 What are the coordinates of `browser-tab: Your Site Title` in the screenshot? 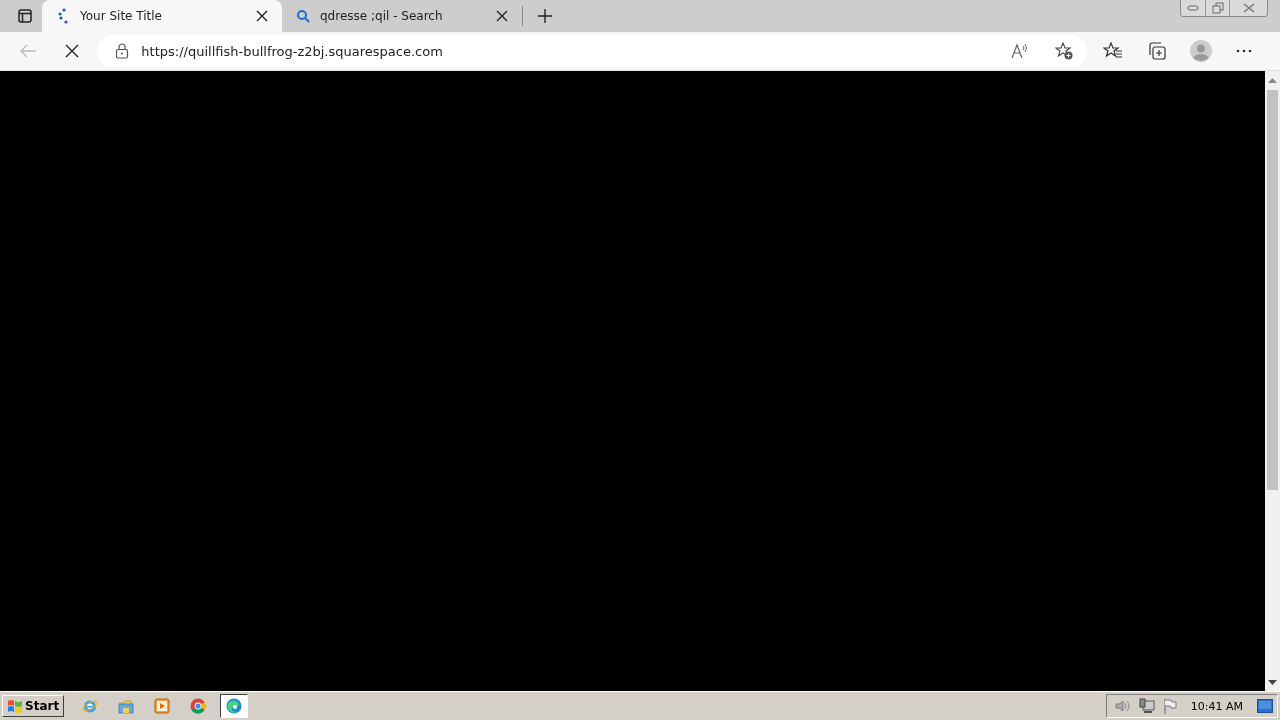 It's located at (162, 16).